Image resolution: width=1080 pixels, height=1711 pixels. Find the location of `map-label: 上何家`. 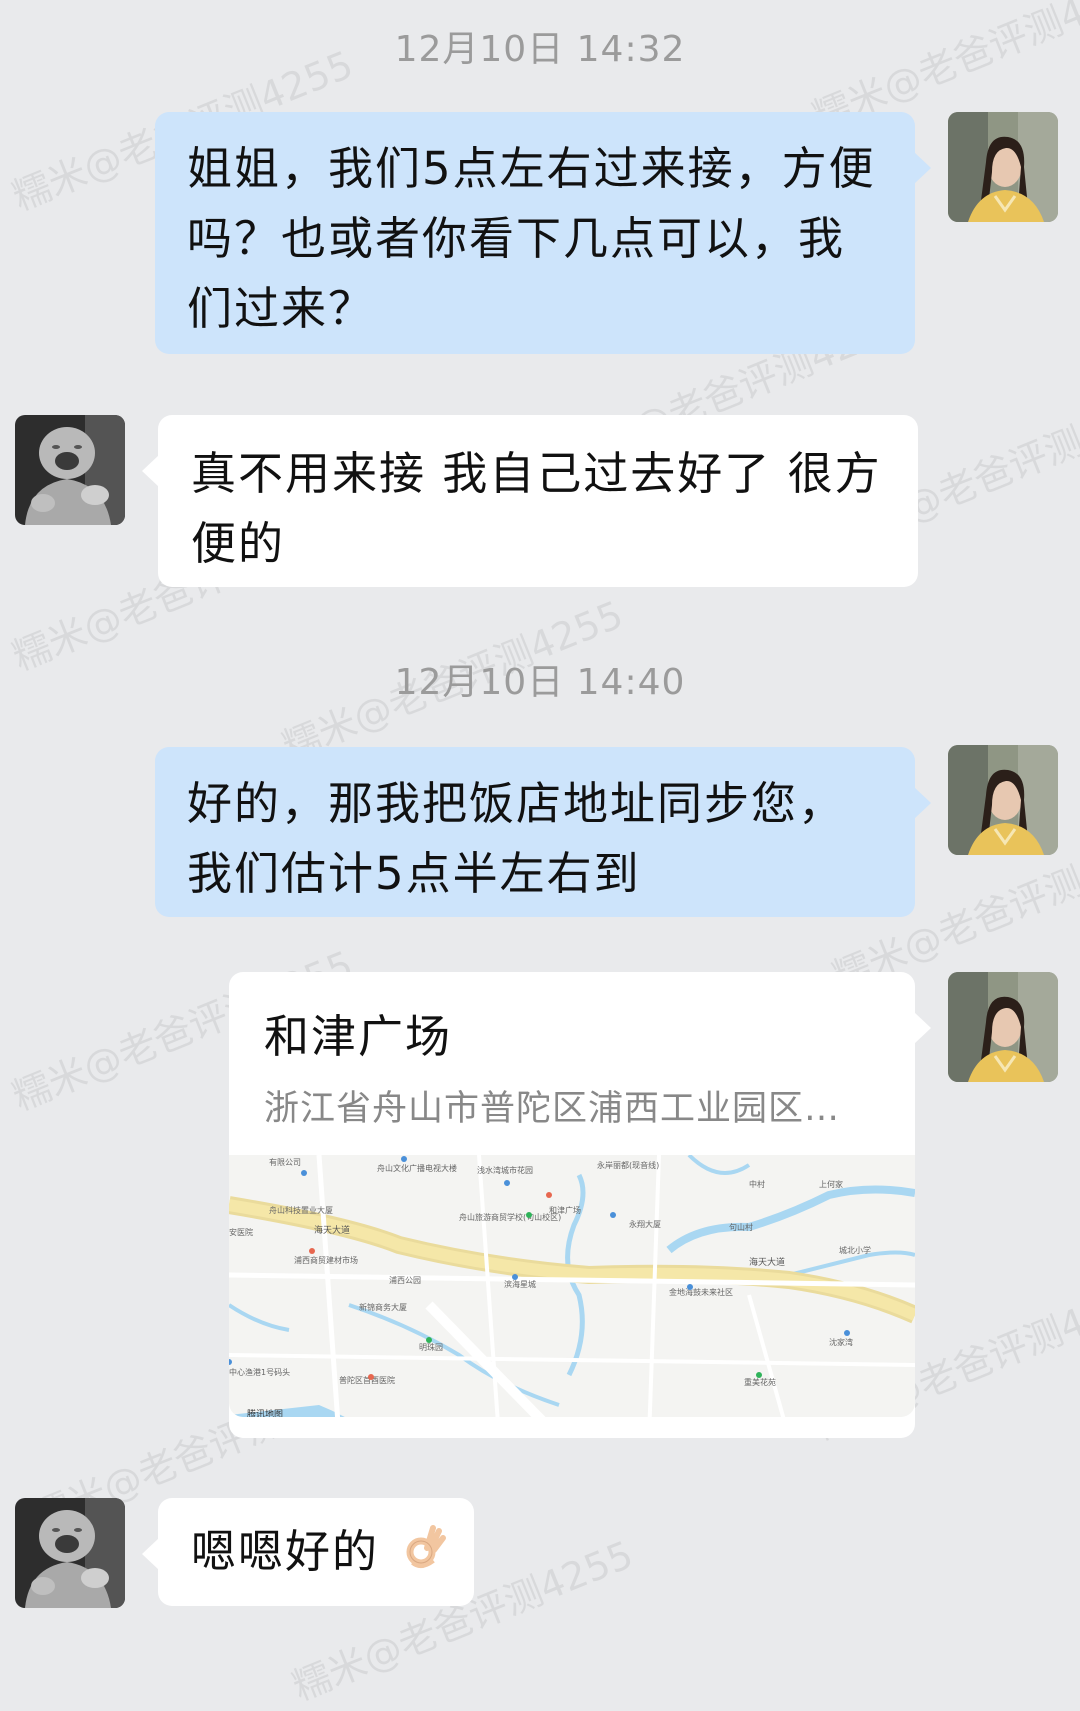

map-label: 上何家 is located at coordinates (831, 1184).